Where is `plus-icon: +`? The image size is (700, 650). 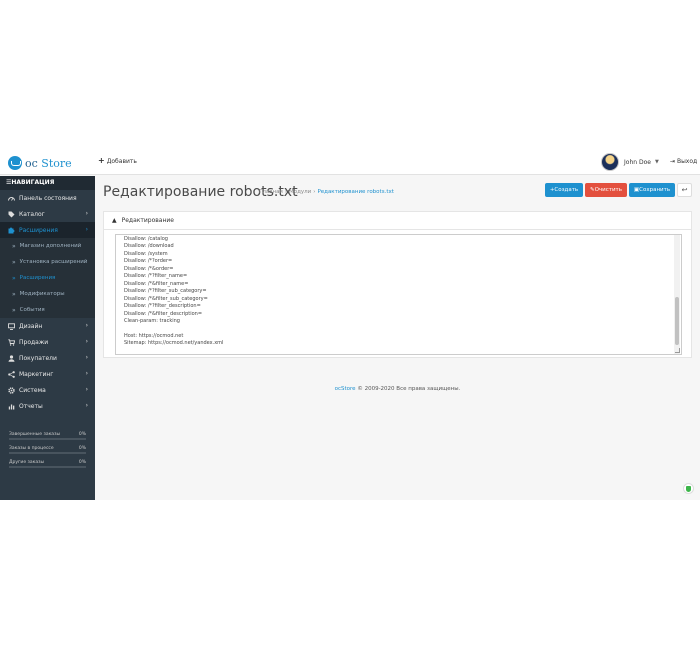
plus-icon: + is located at coordinates (101, 160).